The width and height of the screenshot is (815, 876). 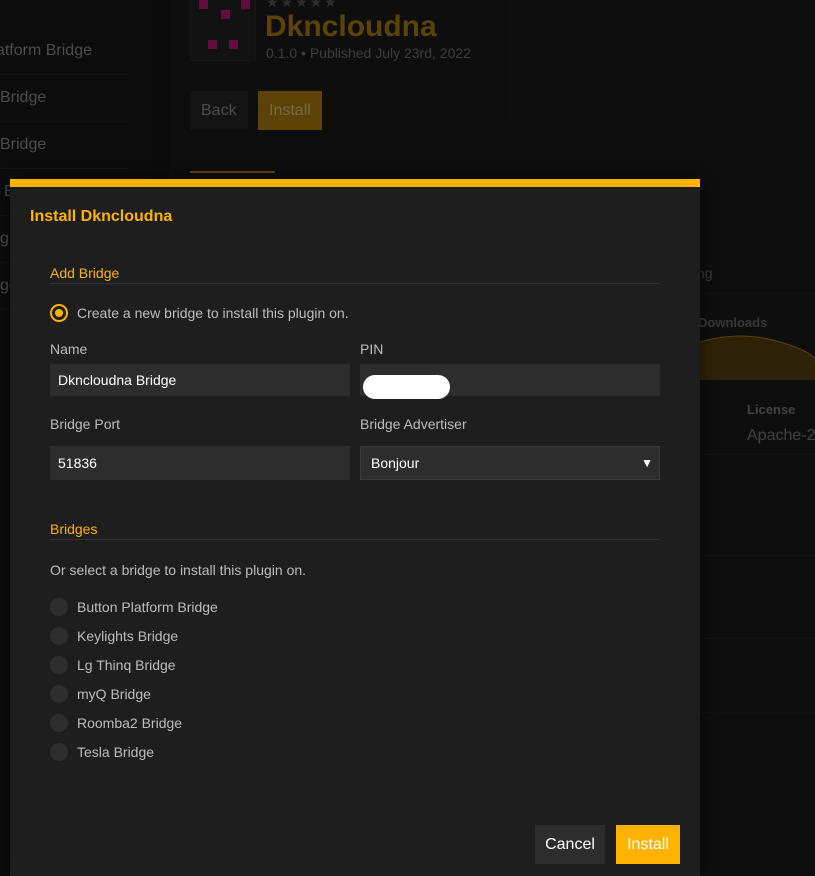 I want to click on bridge-option-label: Button Platform Bridge, so click(x=147, y=607).